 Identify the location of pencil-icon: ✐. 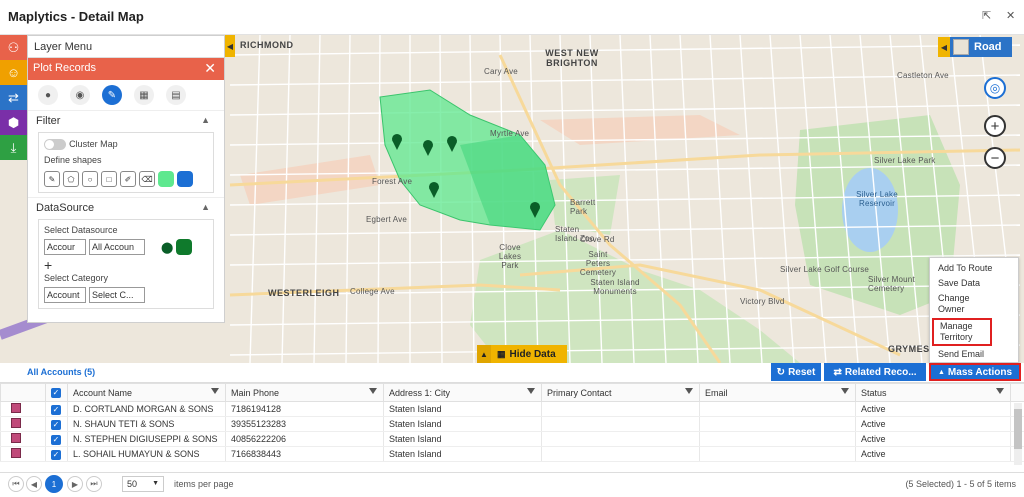
(128, 179).